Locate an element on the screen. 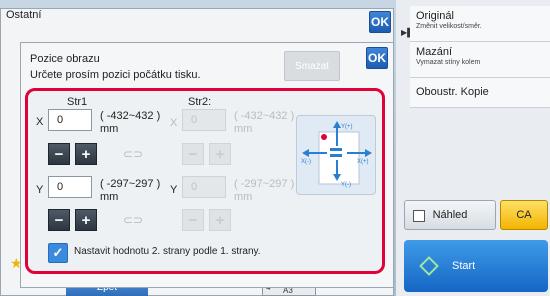 This screenshot has height=296, width=550. side2-y-range: ( -297~297 ) mm is located at coordinates (264, 190).